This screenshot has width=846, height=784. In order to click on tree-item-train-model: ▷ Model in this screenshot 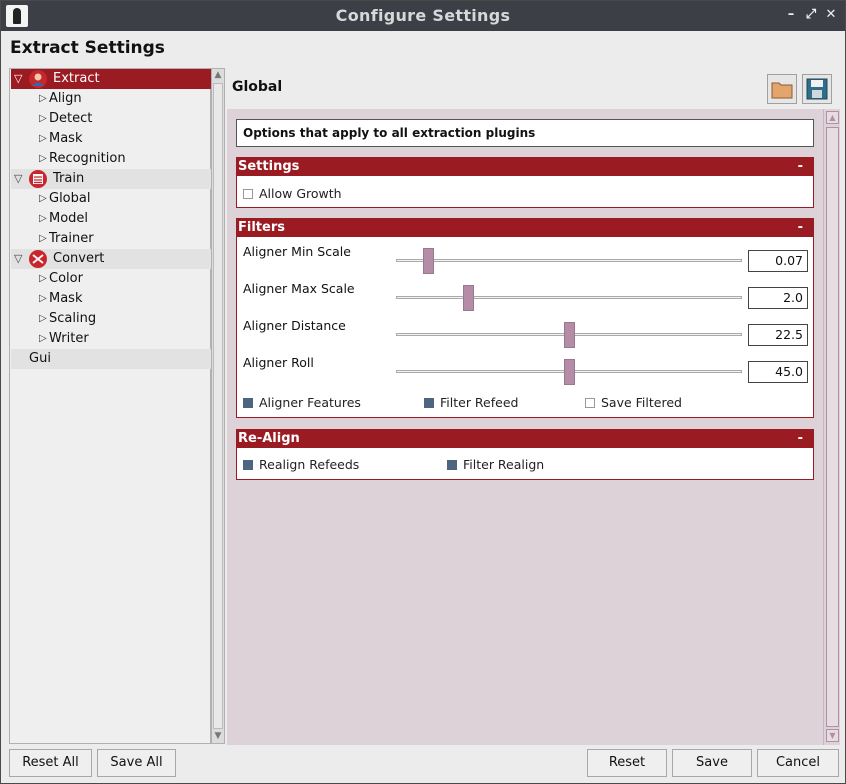, I will do `click(111, 219)`.